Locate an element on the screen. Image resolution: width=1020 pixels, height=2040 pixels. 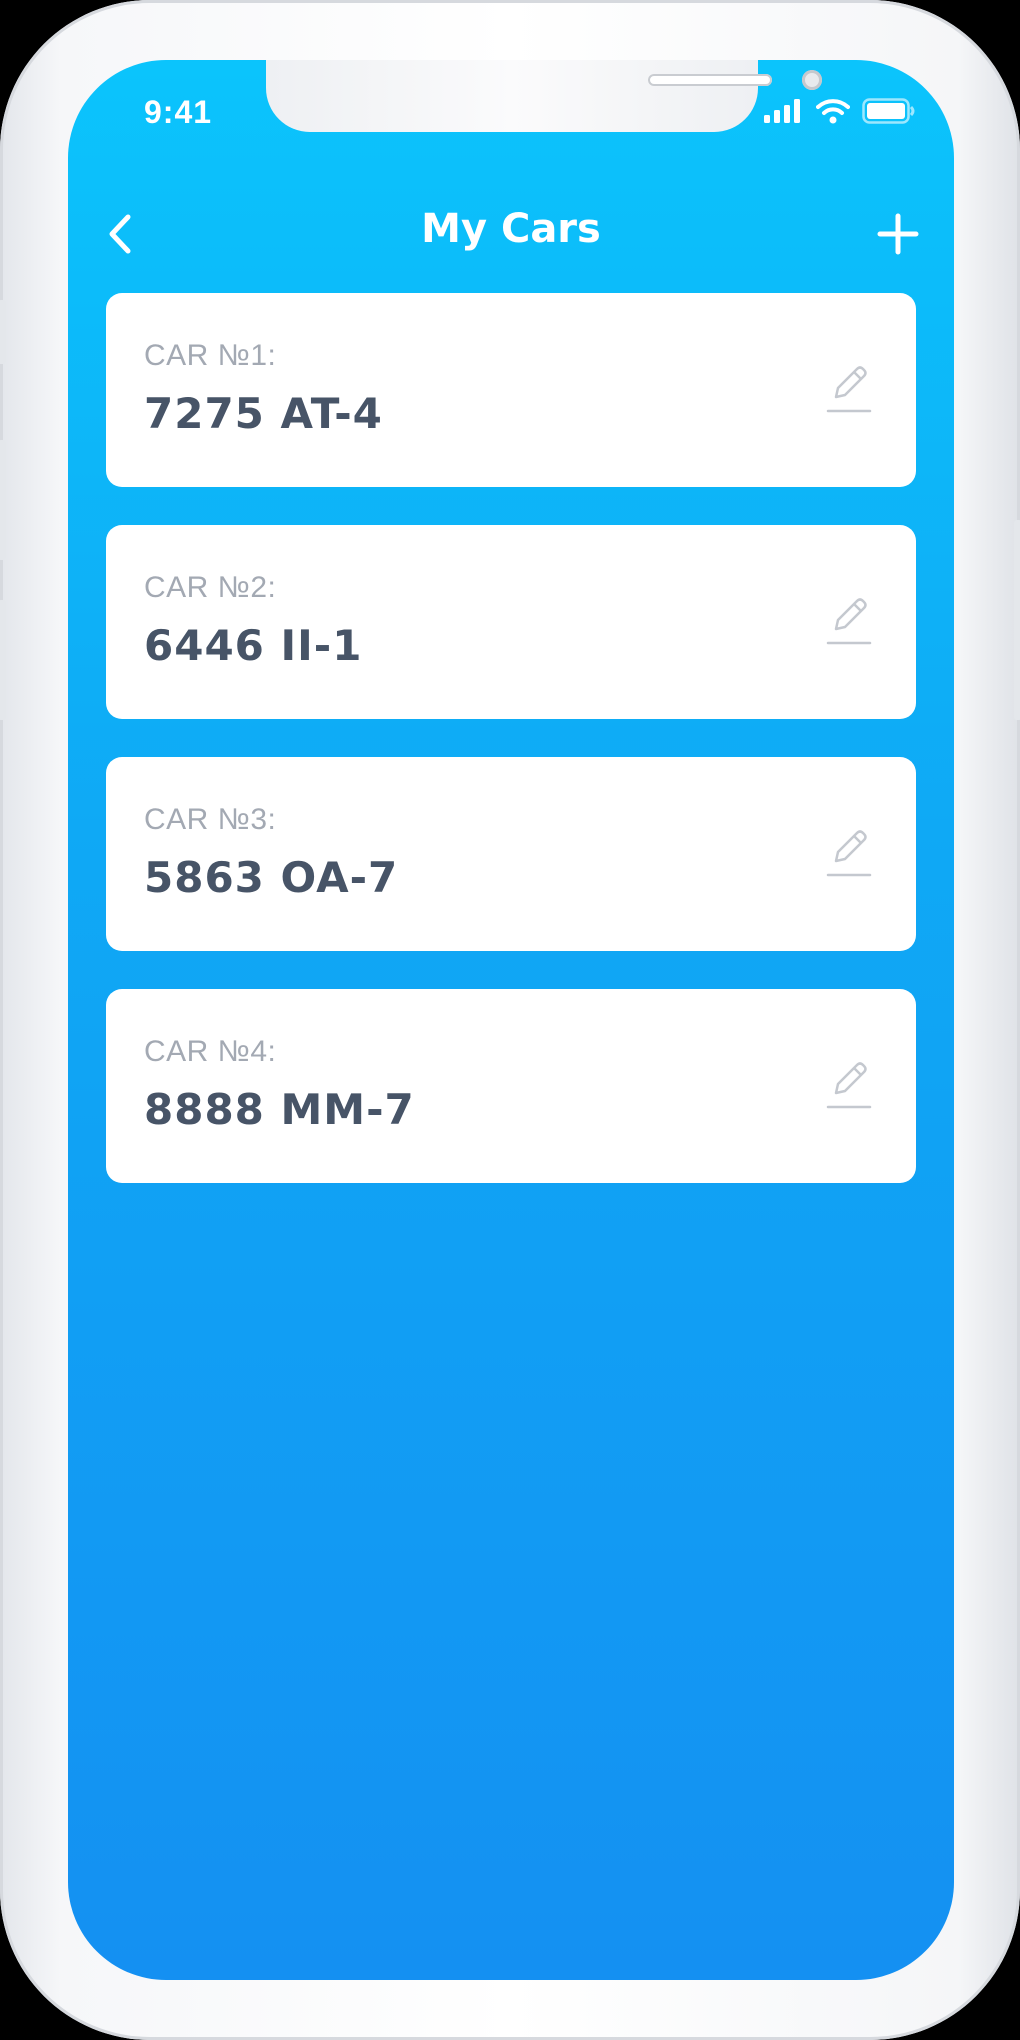
front-camera is located at coordinates (812, 80).